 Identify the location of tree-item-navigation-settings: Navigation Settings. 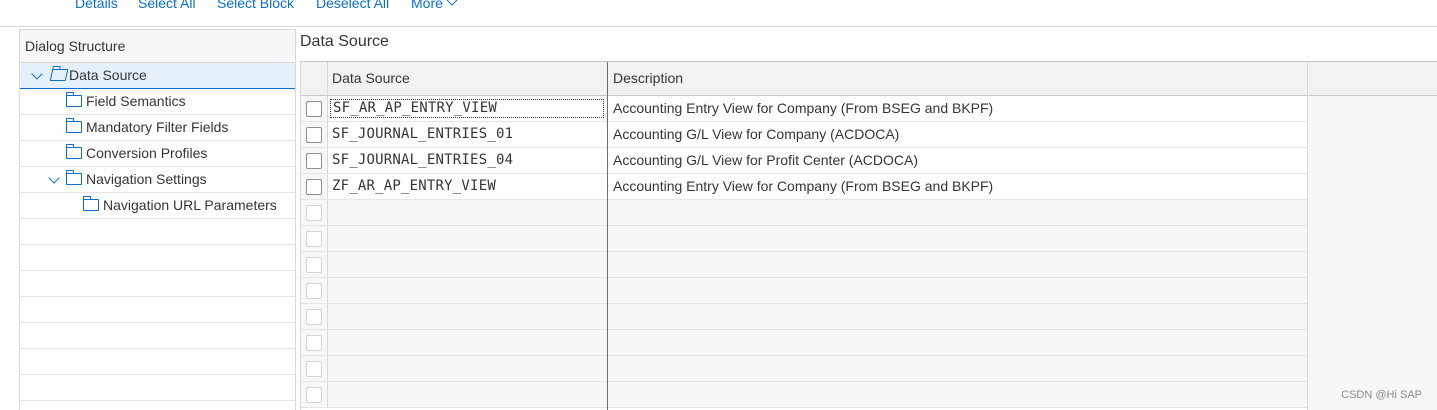
(157, 180).